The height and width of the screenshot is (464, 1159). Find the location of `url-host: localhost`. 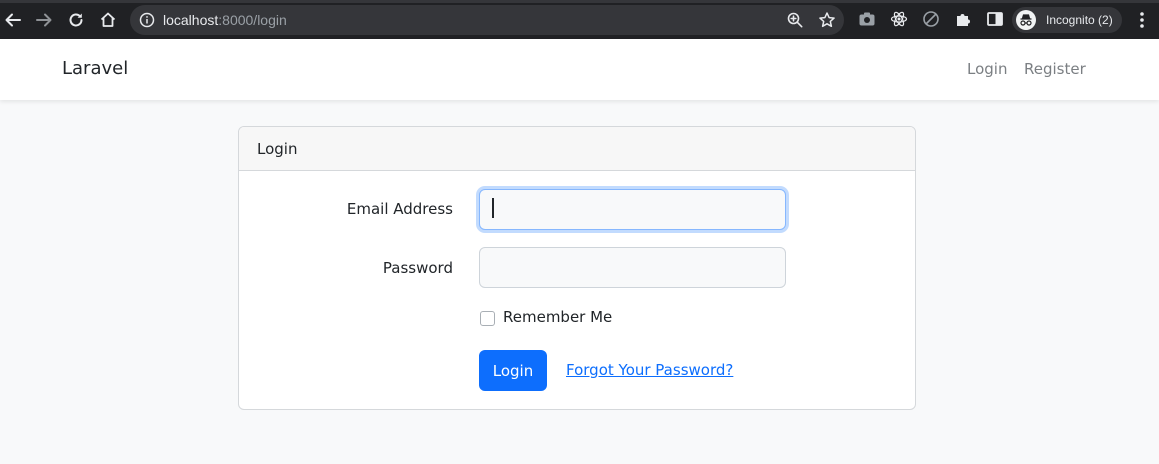

url-host: localhost is located at coordinates (191, 20).